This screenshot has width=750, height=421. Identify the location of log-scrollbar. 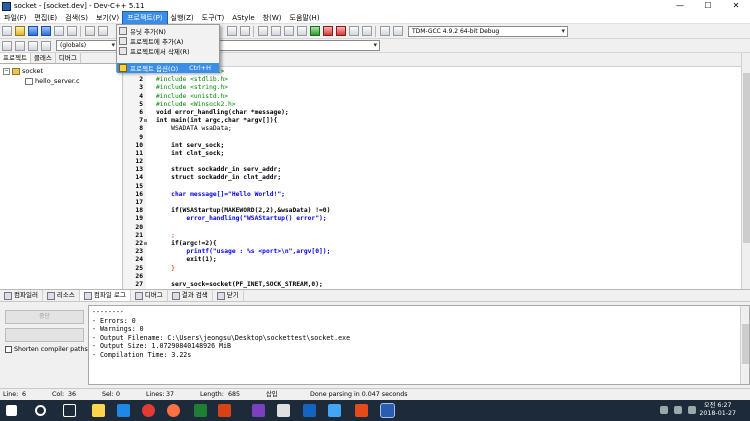
(744, 345).